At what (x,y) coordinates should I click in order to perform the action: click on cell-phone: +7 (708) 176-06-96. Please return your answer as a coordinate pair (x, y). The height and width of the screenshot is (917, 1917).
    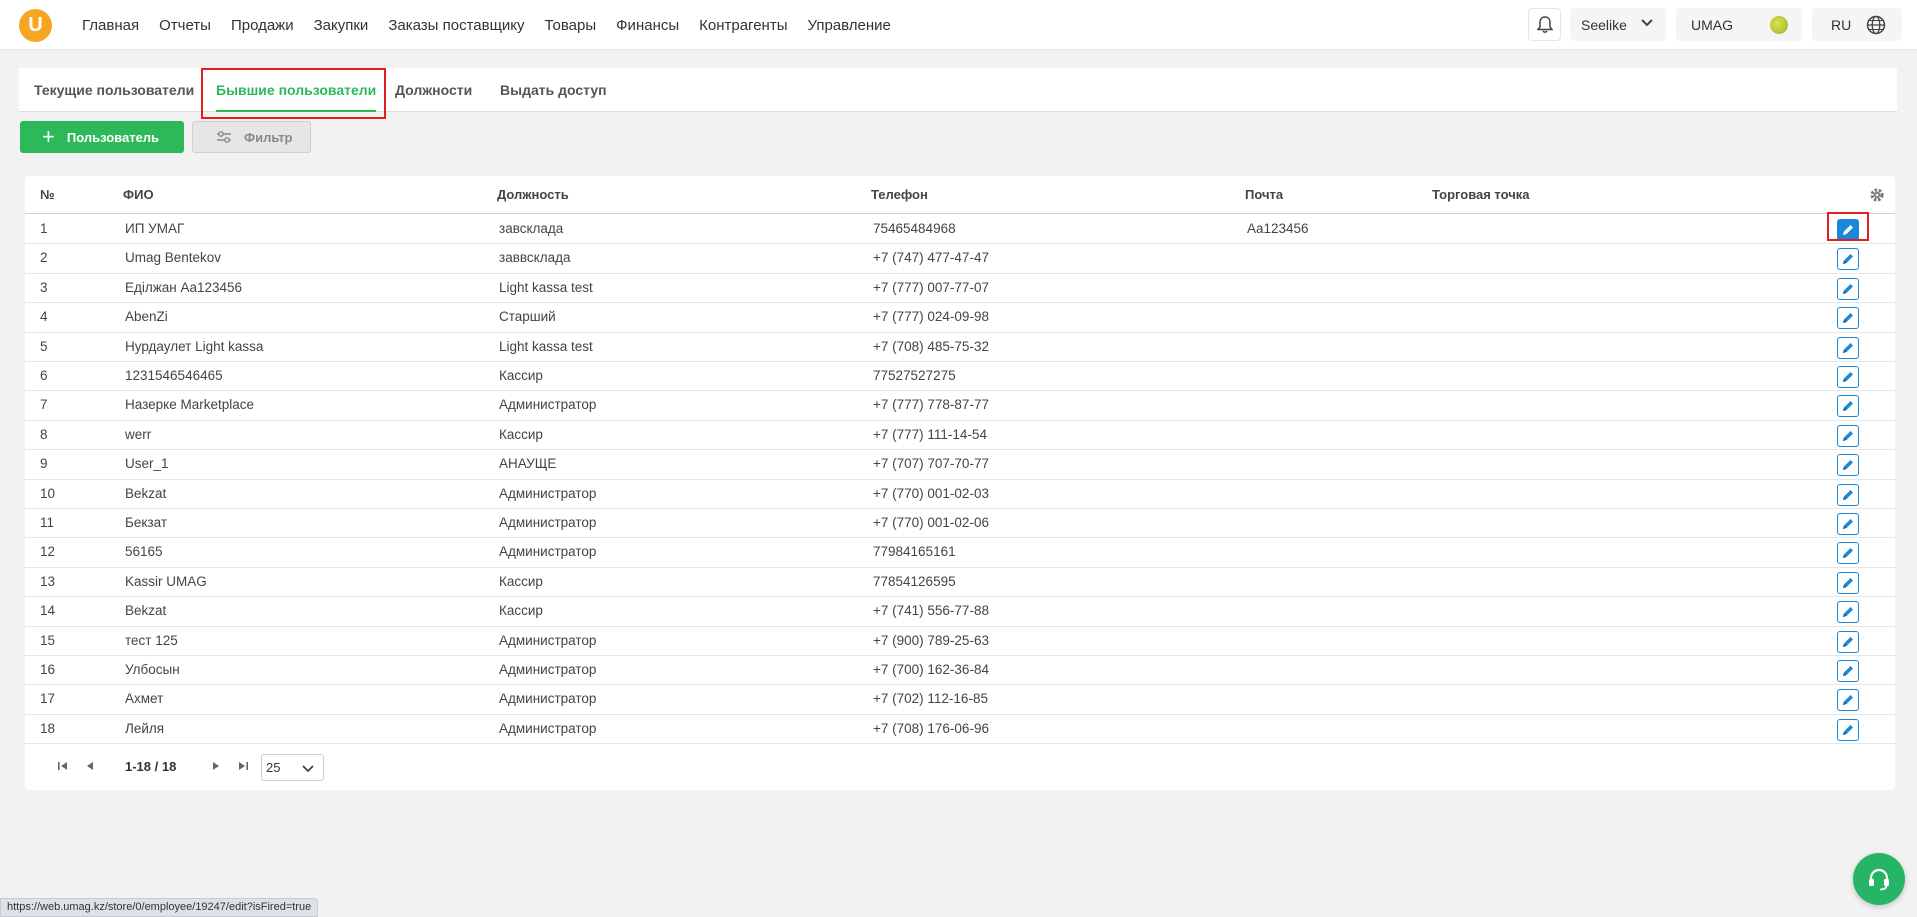
    Looking at the image, I should click on (931, 728).